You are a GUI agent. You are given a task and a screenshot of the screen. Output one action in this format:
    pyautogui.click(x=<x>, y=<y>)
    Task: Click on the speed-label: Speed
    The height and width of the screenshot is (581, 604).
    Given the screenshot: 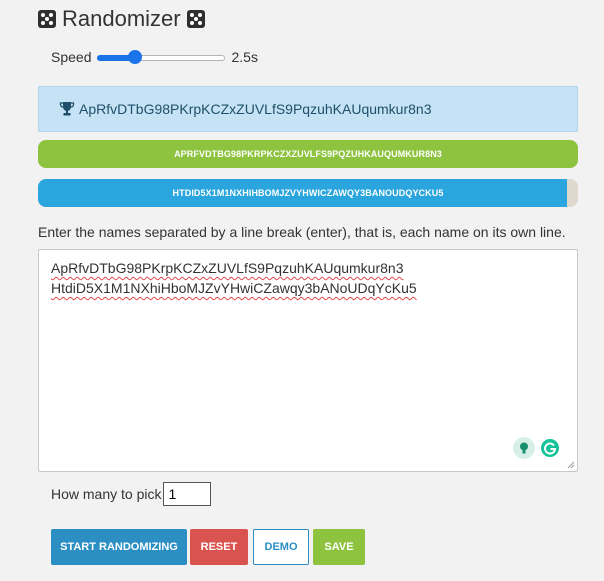 What is the action you would take?
    pyautogui.click(x=71, y=57)
    